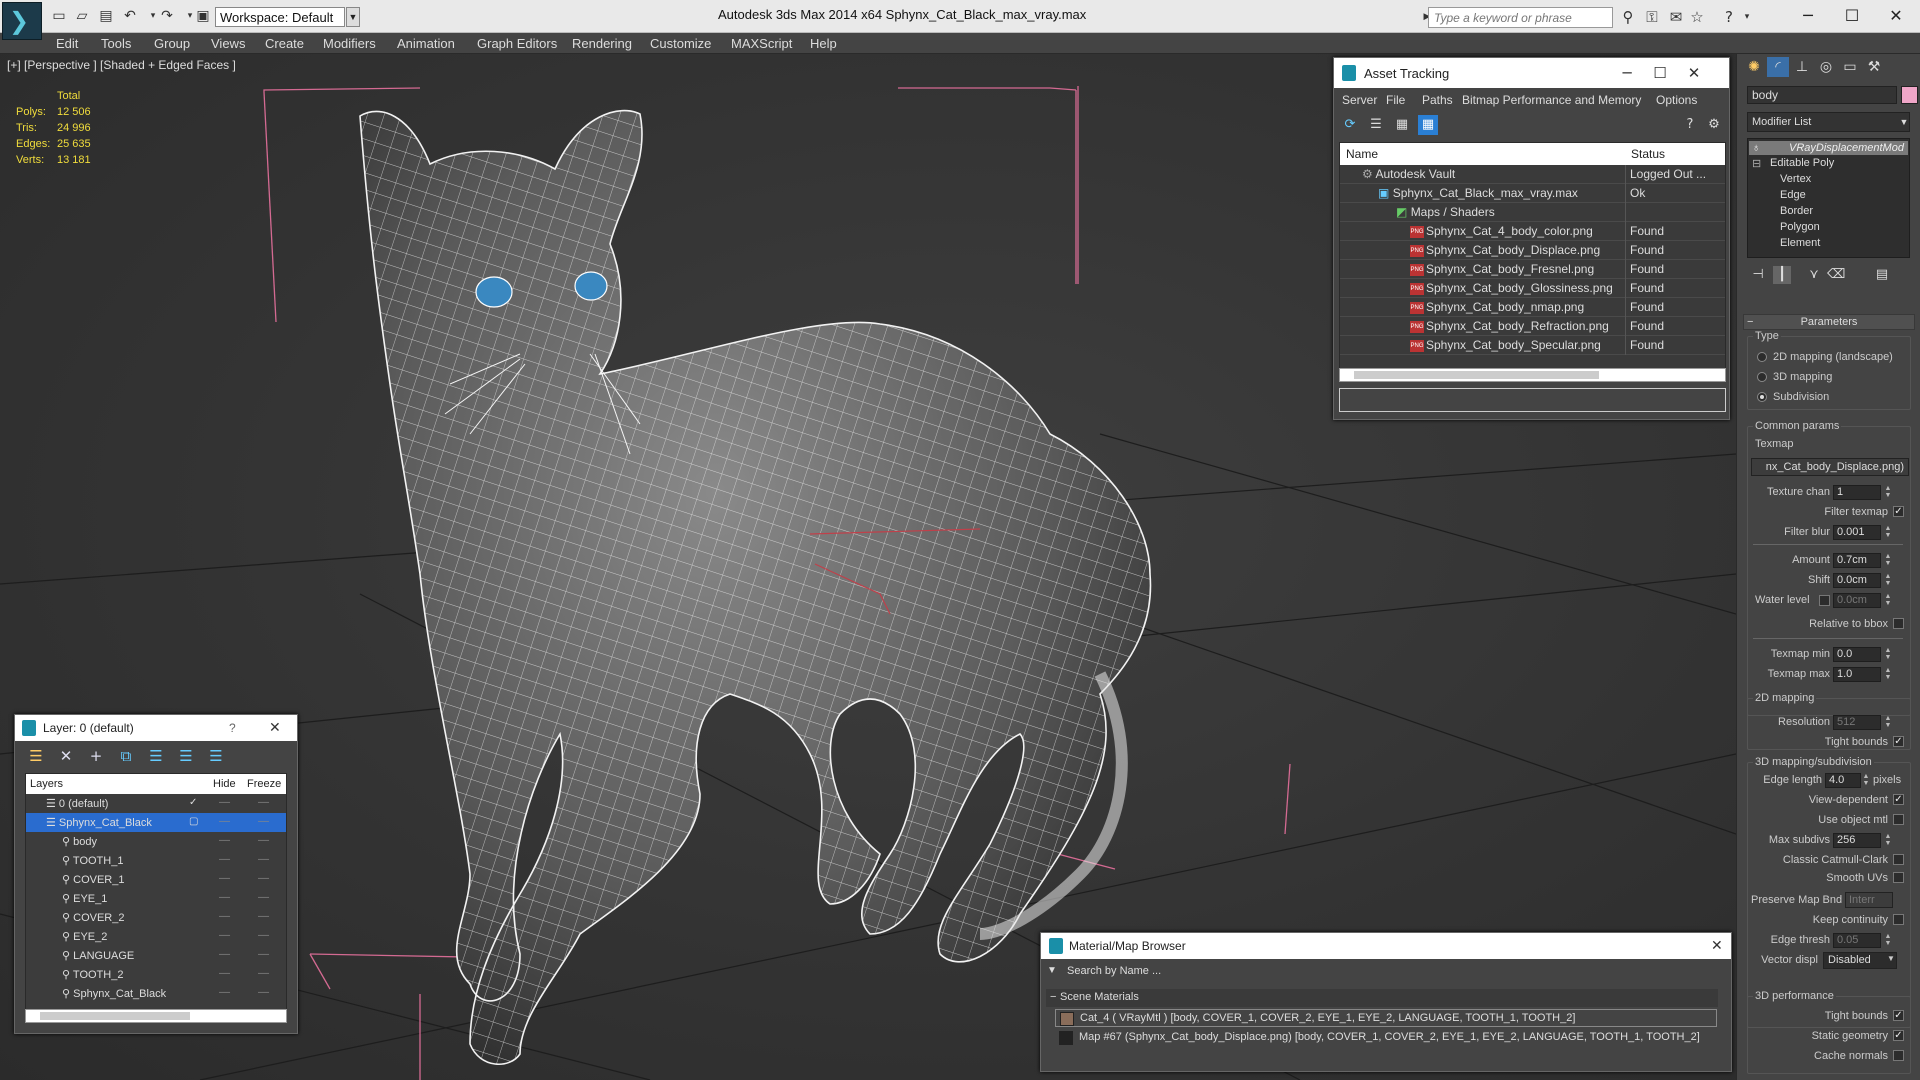 This screenshot has width=1920, height=1080. I want to click on menu-customize: Customize, so click(680, 43).